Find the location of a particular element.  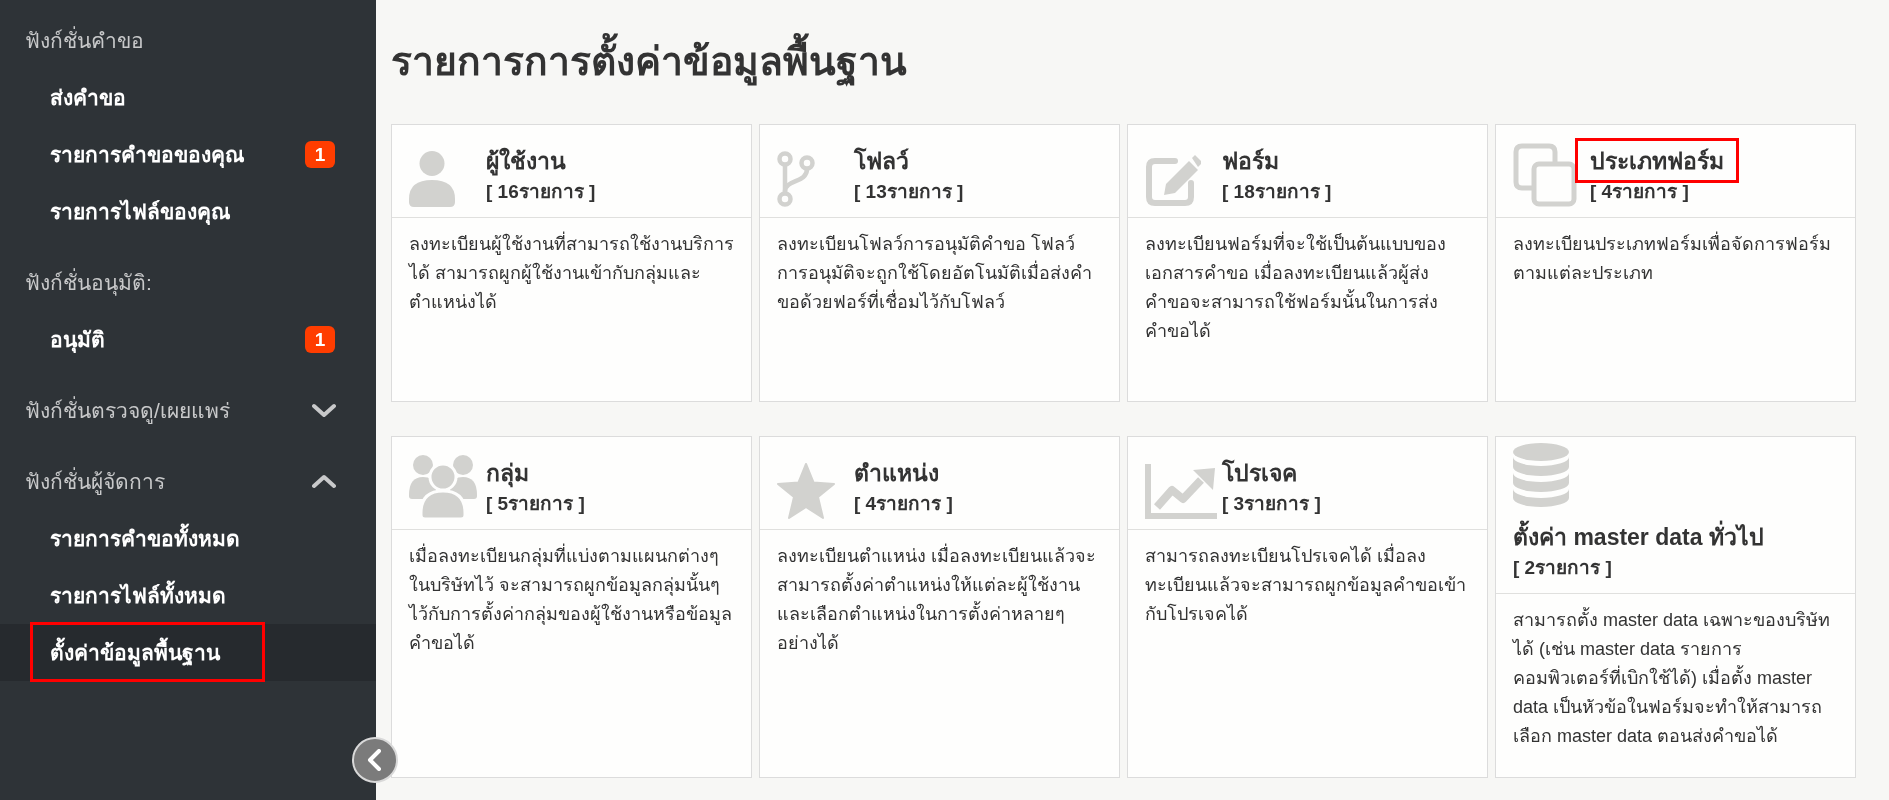

section-heading: ฟังก์ชั่นอนุมัติ: is located at coordinates (188, 282).